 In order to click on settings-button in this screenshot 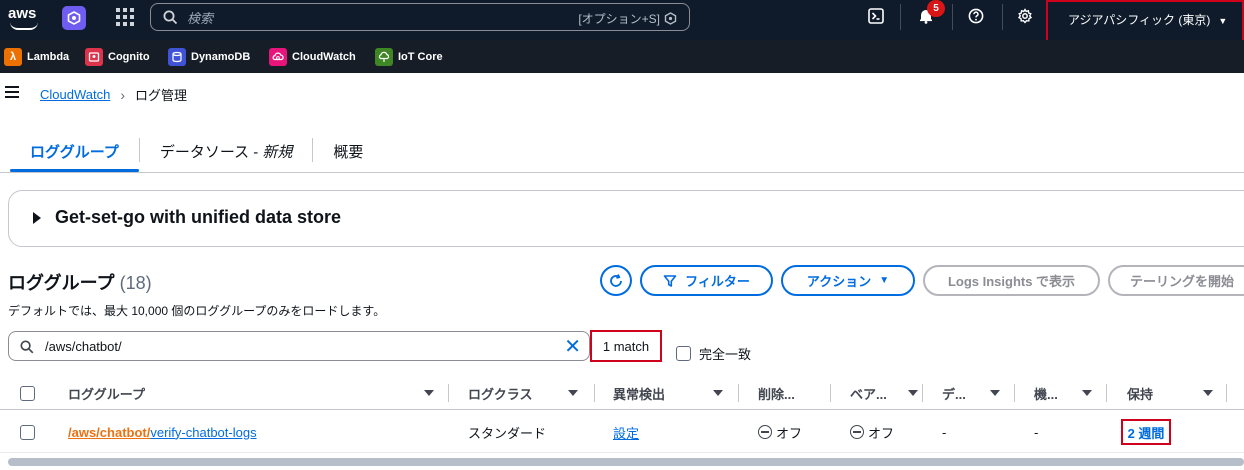, I will do `click(1025, 16)`.